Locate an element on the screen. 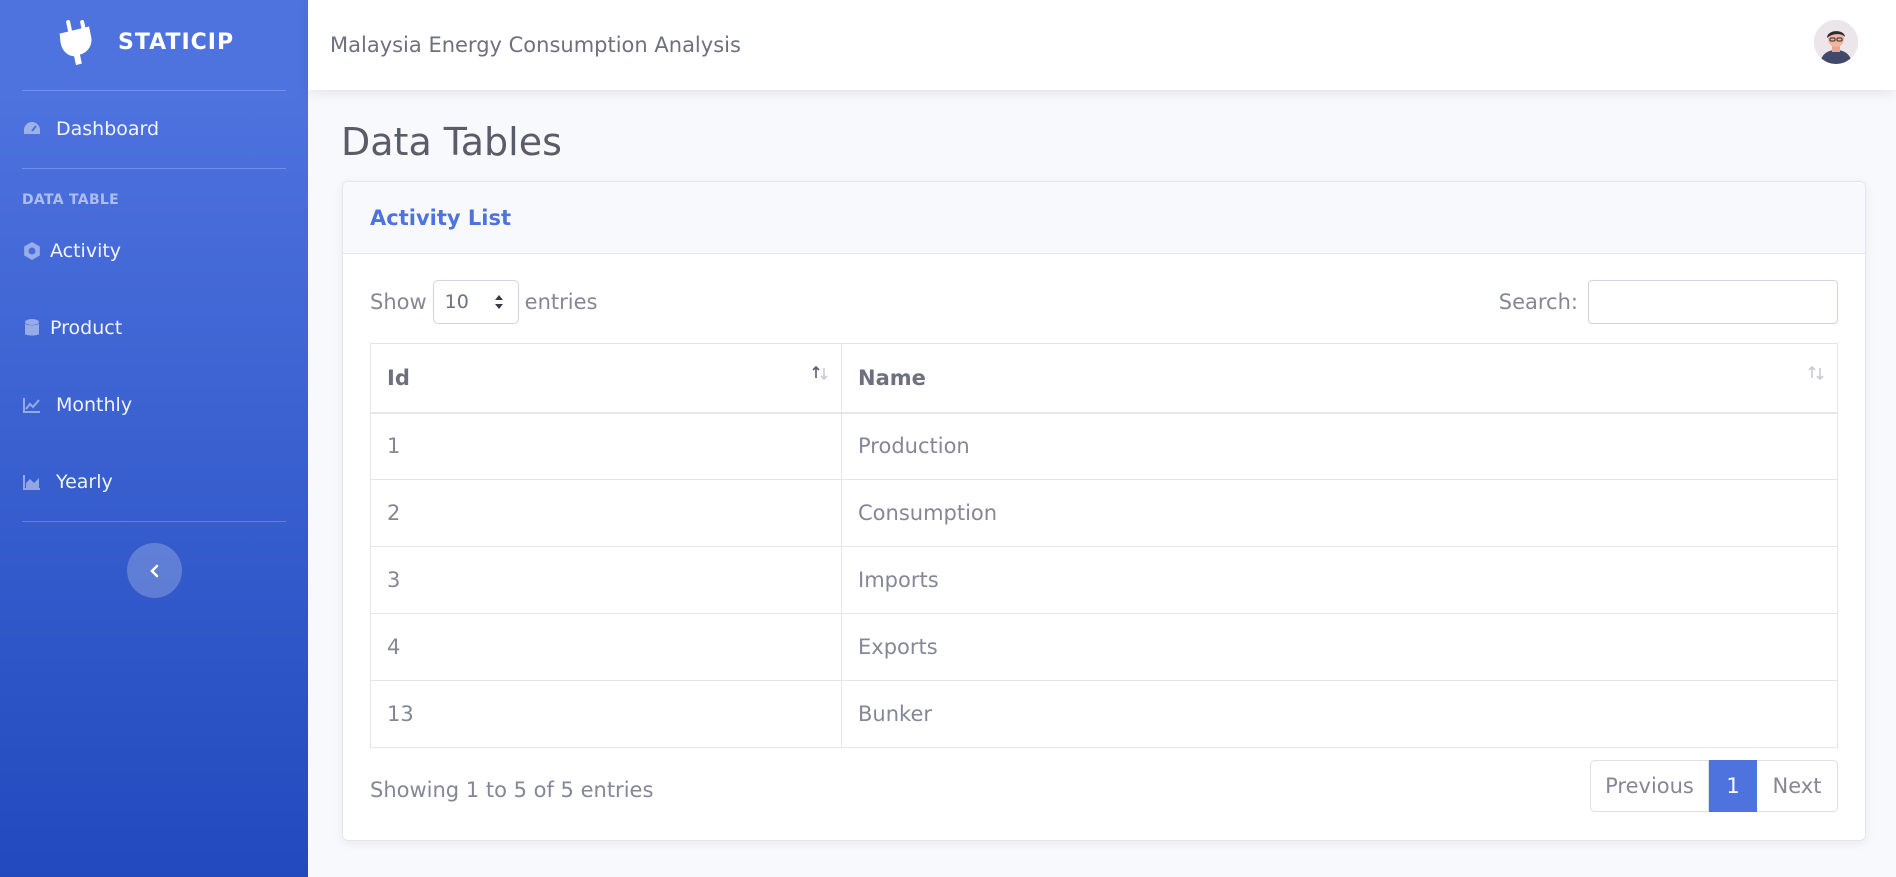  pagination-previous-button: Previous is located at coordinates (1649, 786).